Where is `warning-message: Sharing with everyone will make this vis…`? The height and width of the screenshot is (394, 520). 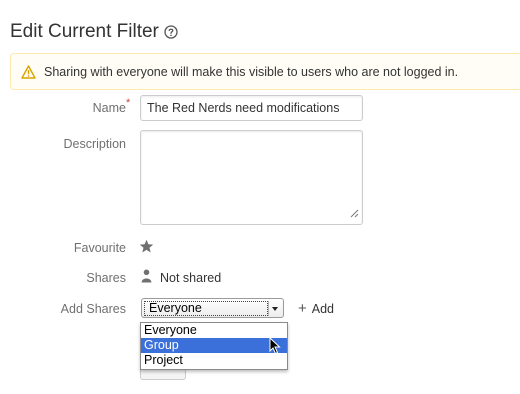 warning-message: Sharing with everyone will make this vis… is located at coordinates (265, 71).